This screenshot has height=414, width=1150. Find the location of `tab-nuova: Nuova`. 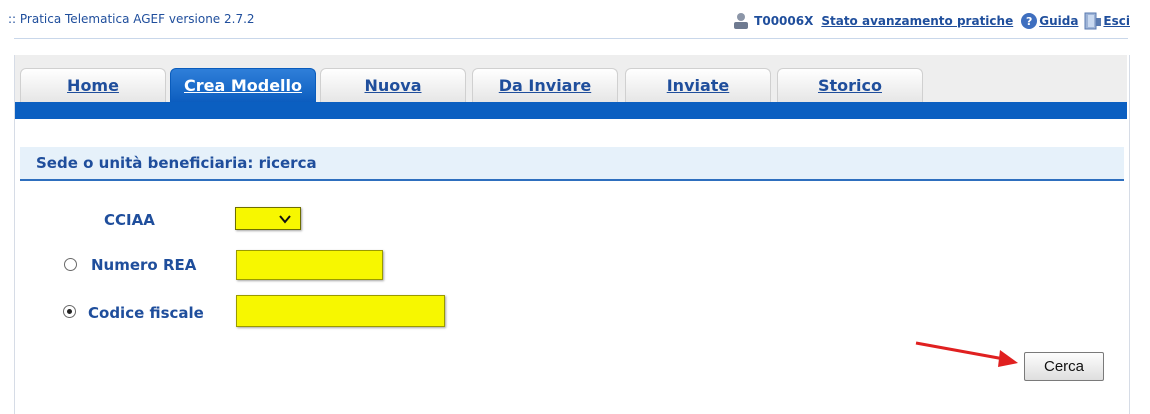

tab-nuova: Nuova is located at coordinates (393, 85).